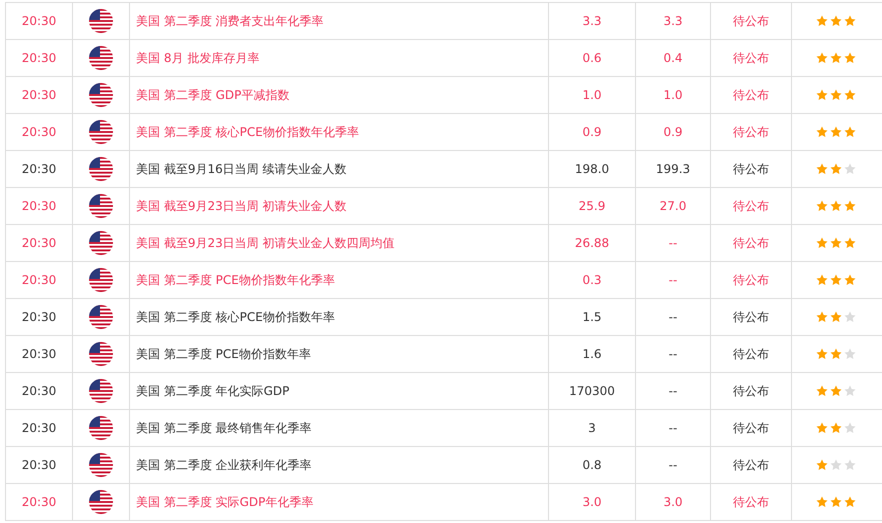 The height and width of the screenshot is (523, 882). I want to click on event-cell: 美国 第二季度 核心PCE物价指数年率, so click(339, 317).